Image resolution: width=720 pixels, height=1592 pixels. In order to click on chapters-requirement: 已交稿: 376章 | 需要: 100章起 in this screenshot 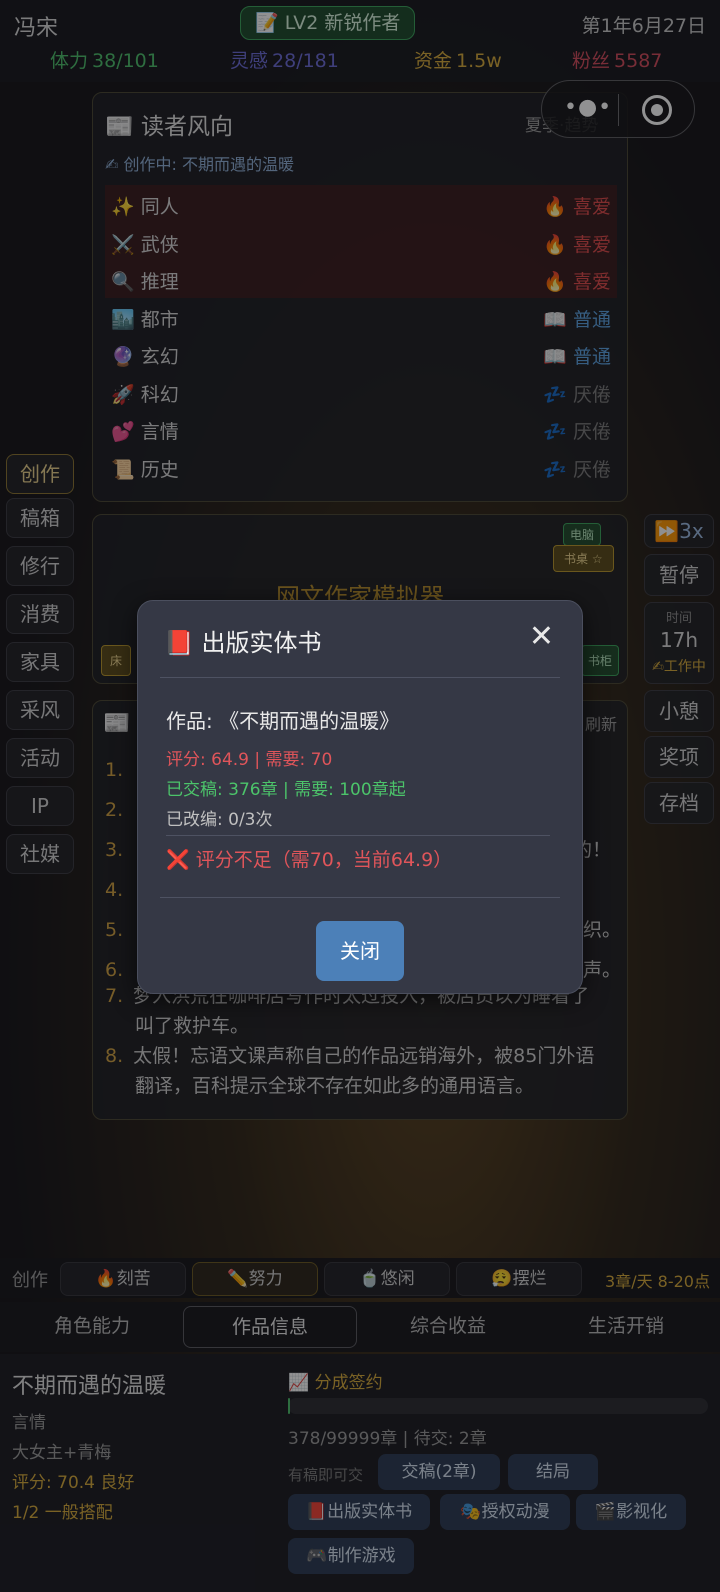, I will do `click(286, 790)`.